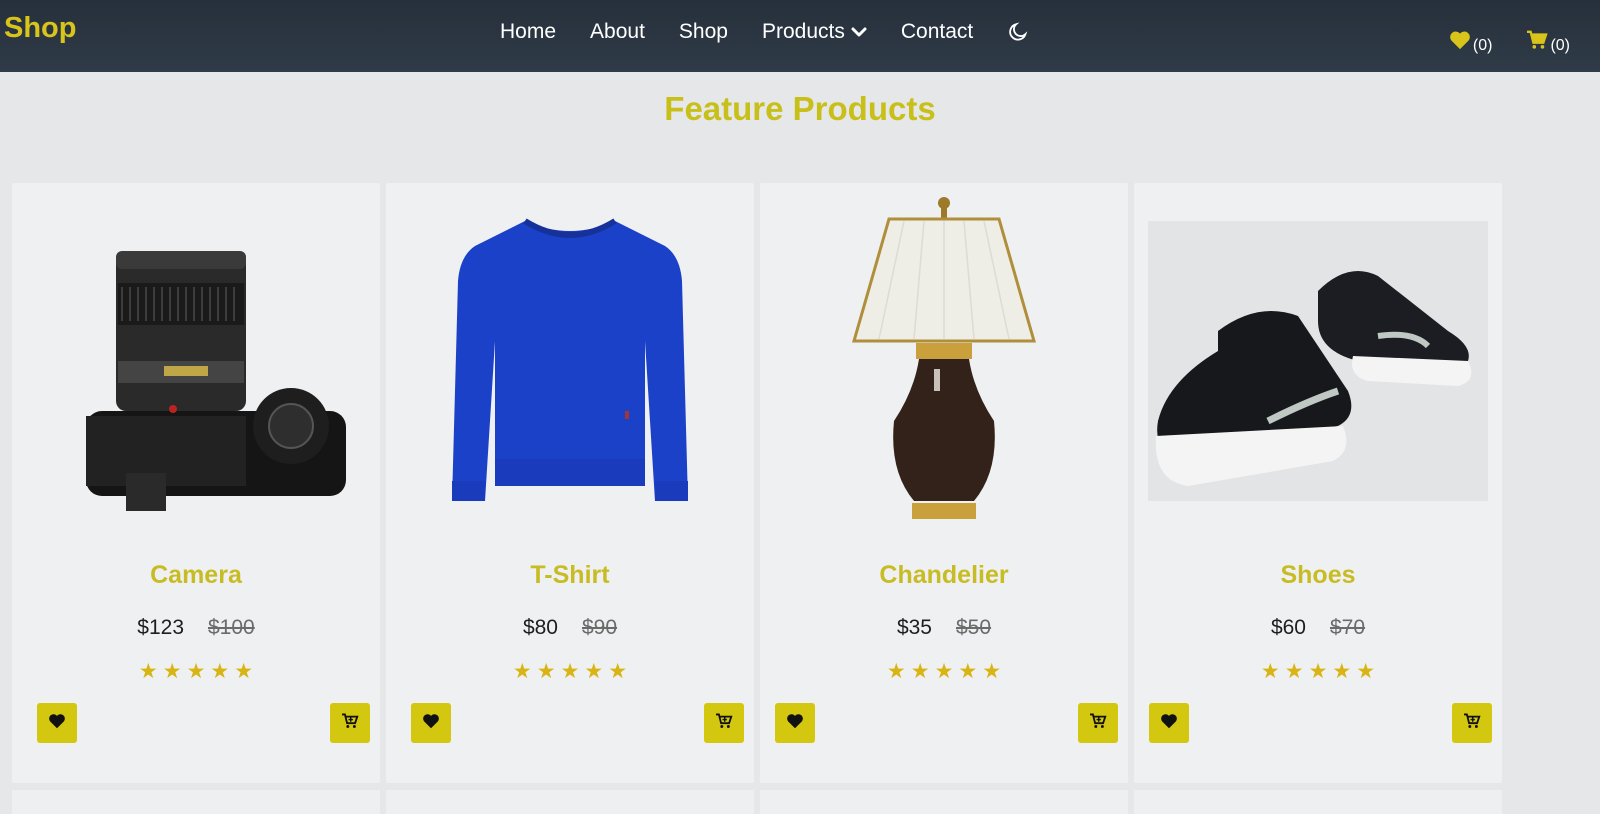 The image size is (1600, 814). What do you see at coordinates (160, 627) in the screenshot?
I see `price-current: $123` at bounding box center [160, 627].